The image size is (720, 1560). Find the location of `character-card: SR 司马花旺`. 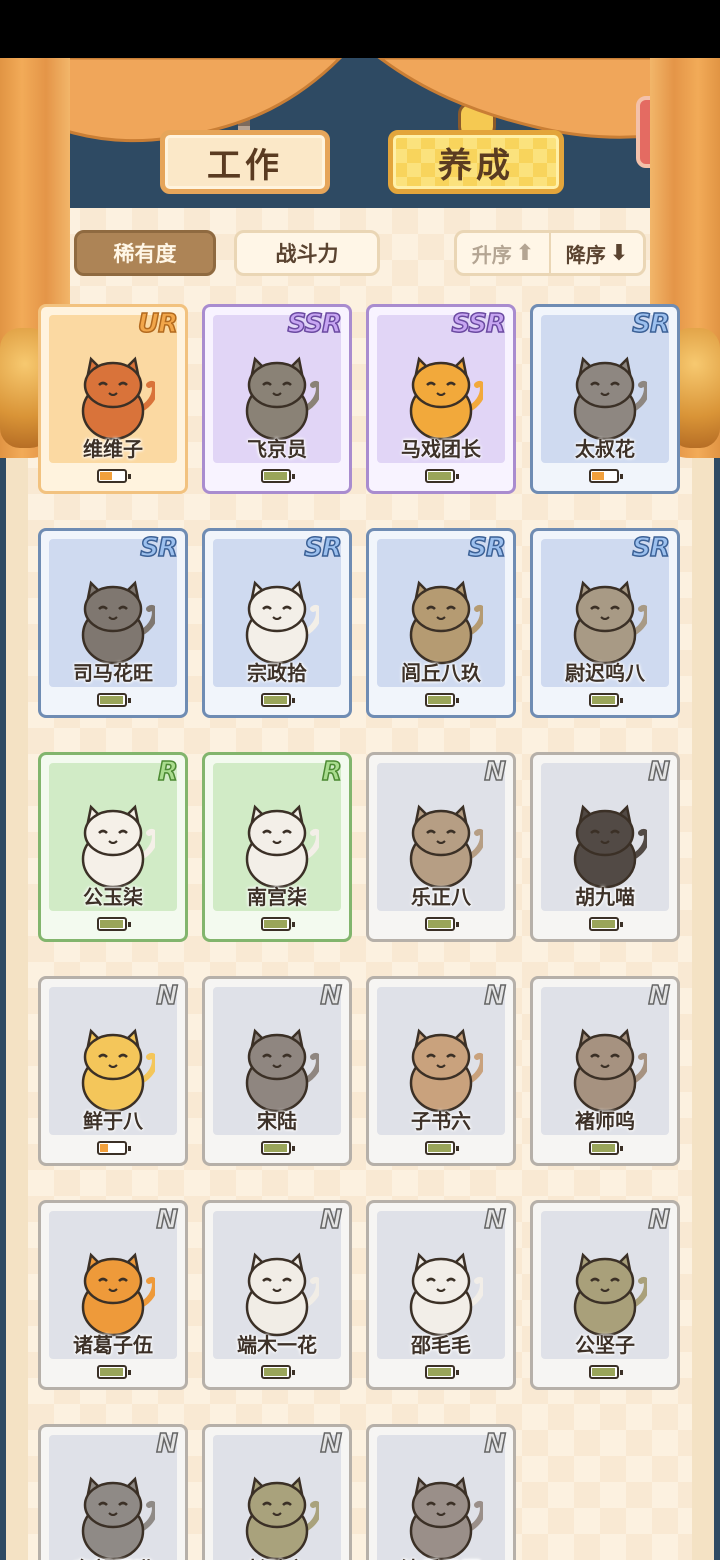

character-card: SR 司马花旺 is located at coordinates (113, 623).